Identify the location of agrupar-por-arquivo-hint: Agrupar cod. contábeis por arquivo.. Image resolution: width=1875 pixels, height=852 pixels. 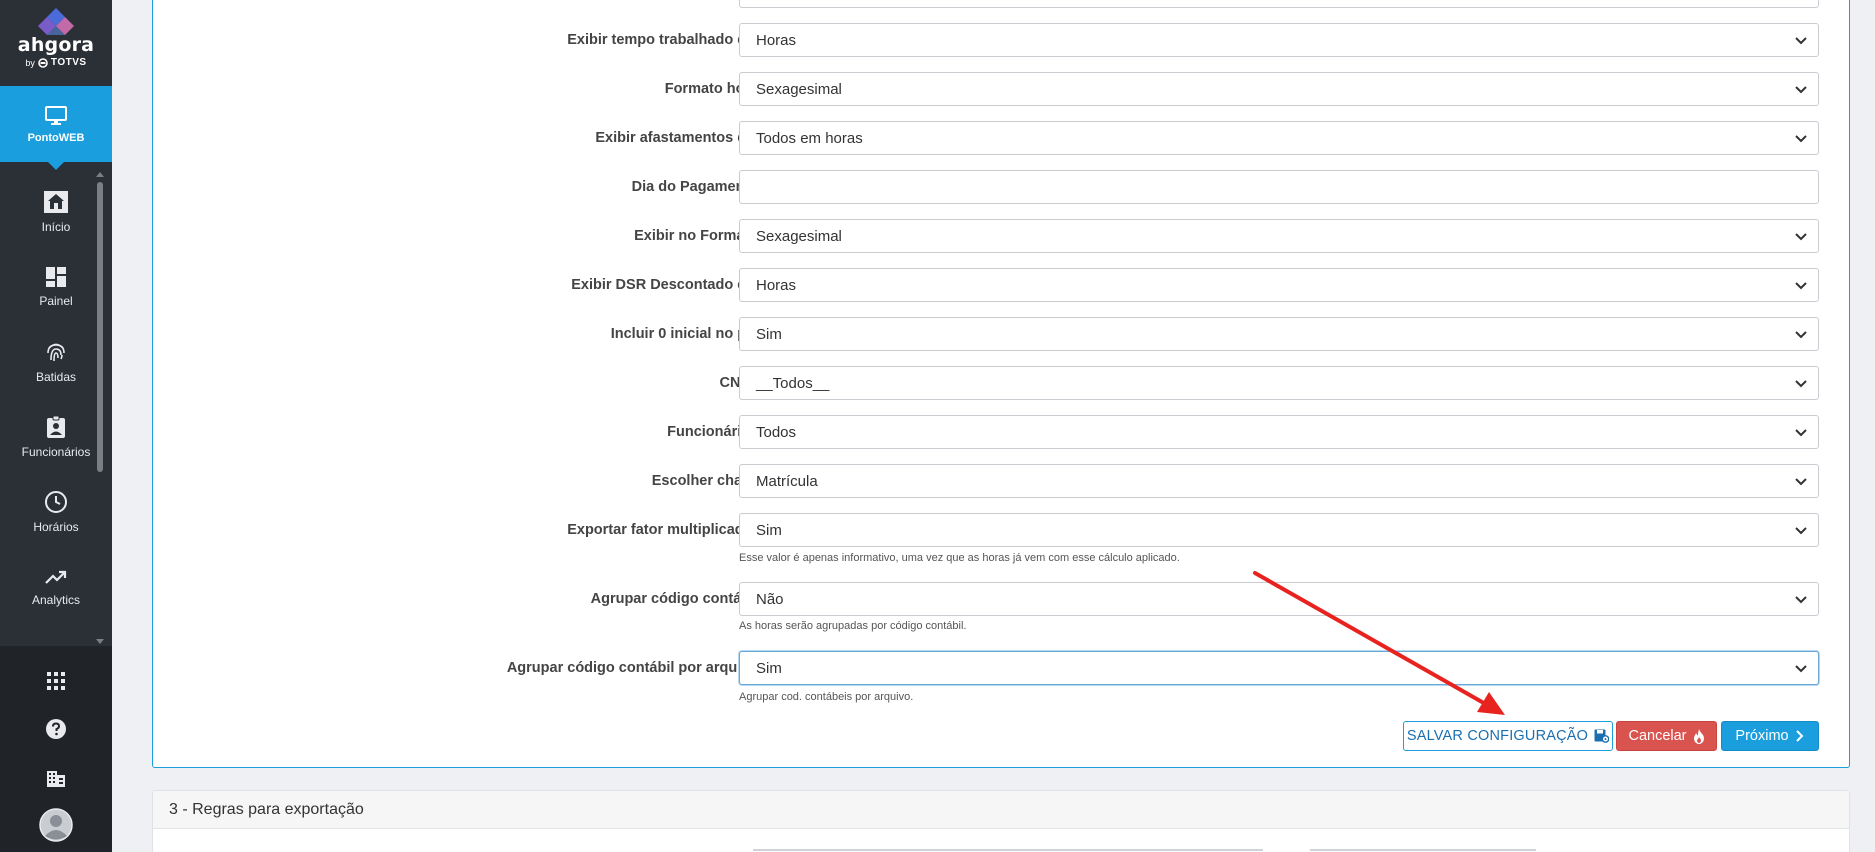
(826, 697).